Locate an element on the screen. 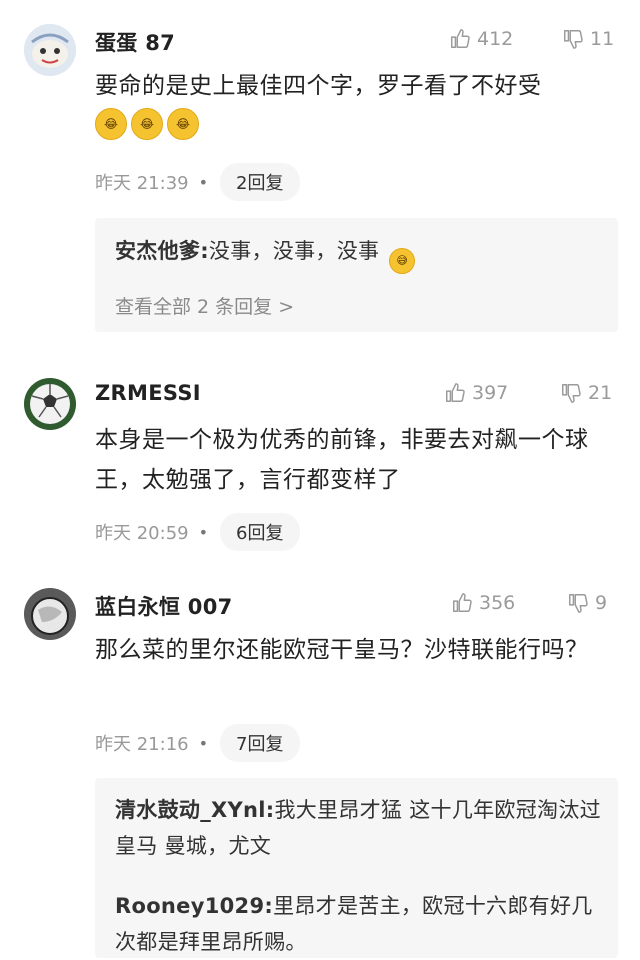 This screenshot has width=640, height=960. like-button: 397 is located at coordinates (476, 393).